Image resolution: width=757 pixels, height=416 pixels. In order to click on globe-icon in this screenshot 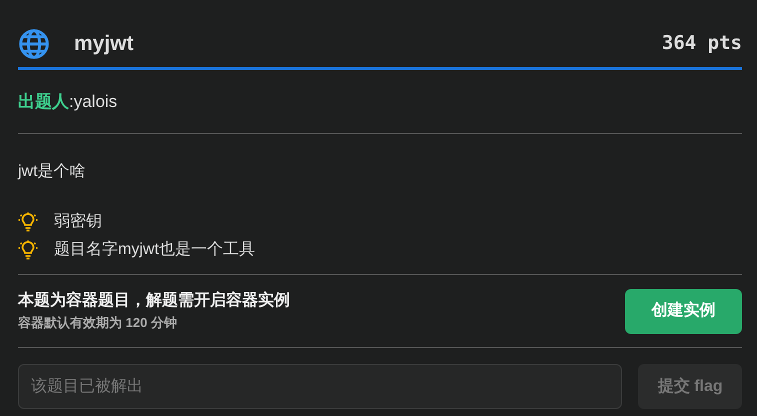, I will do `click(34, 44)`.